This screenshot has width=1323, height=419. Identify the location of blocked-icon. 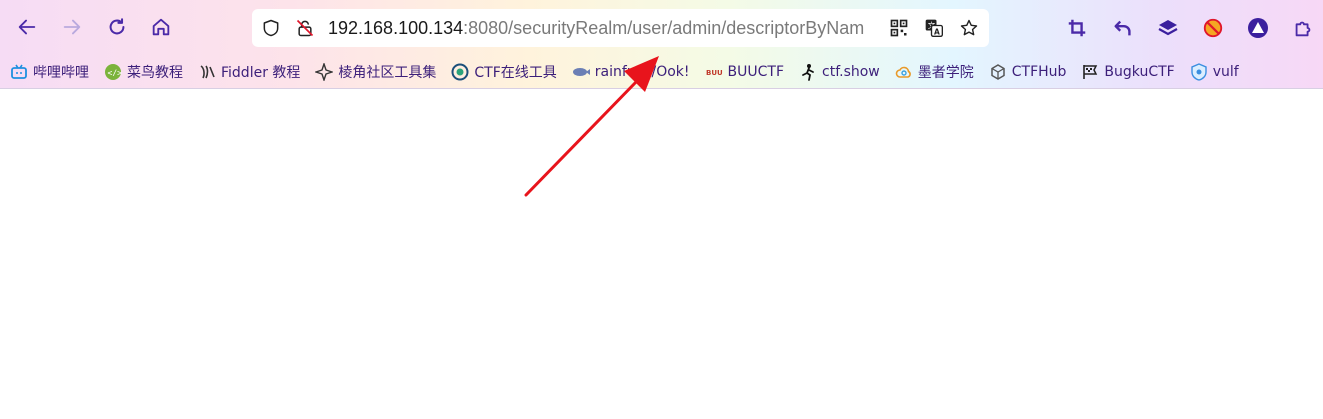
(1213, 28).